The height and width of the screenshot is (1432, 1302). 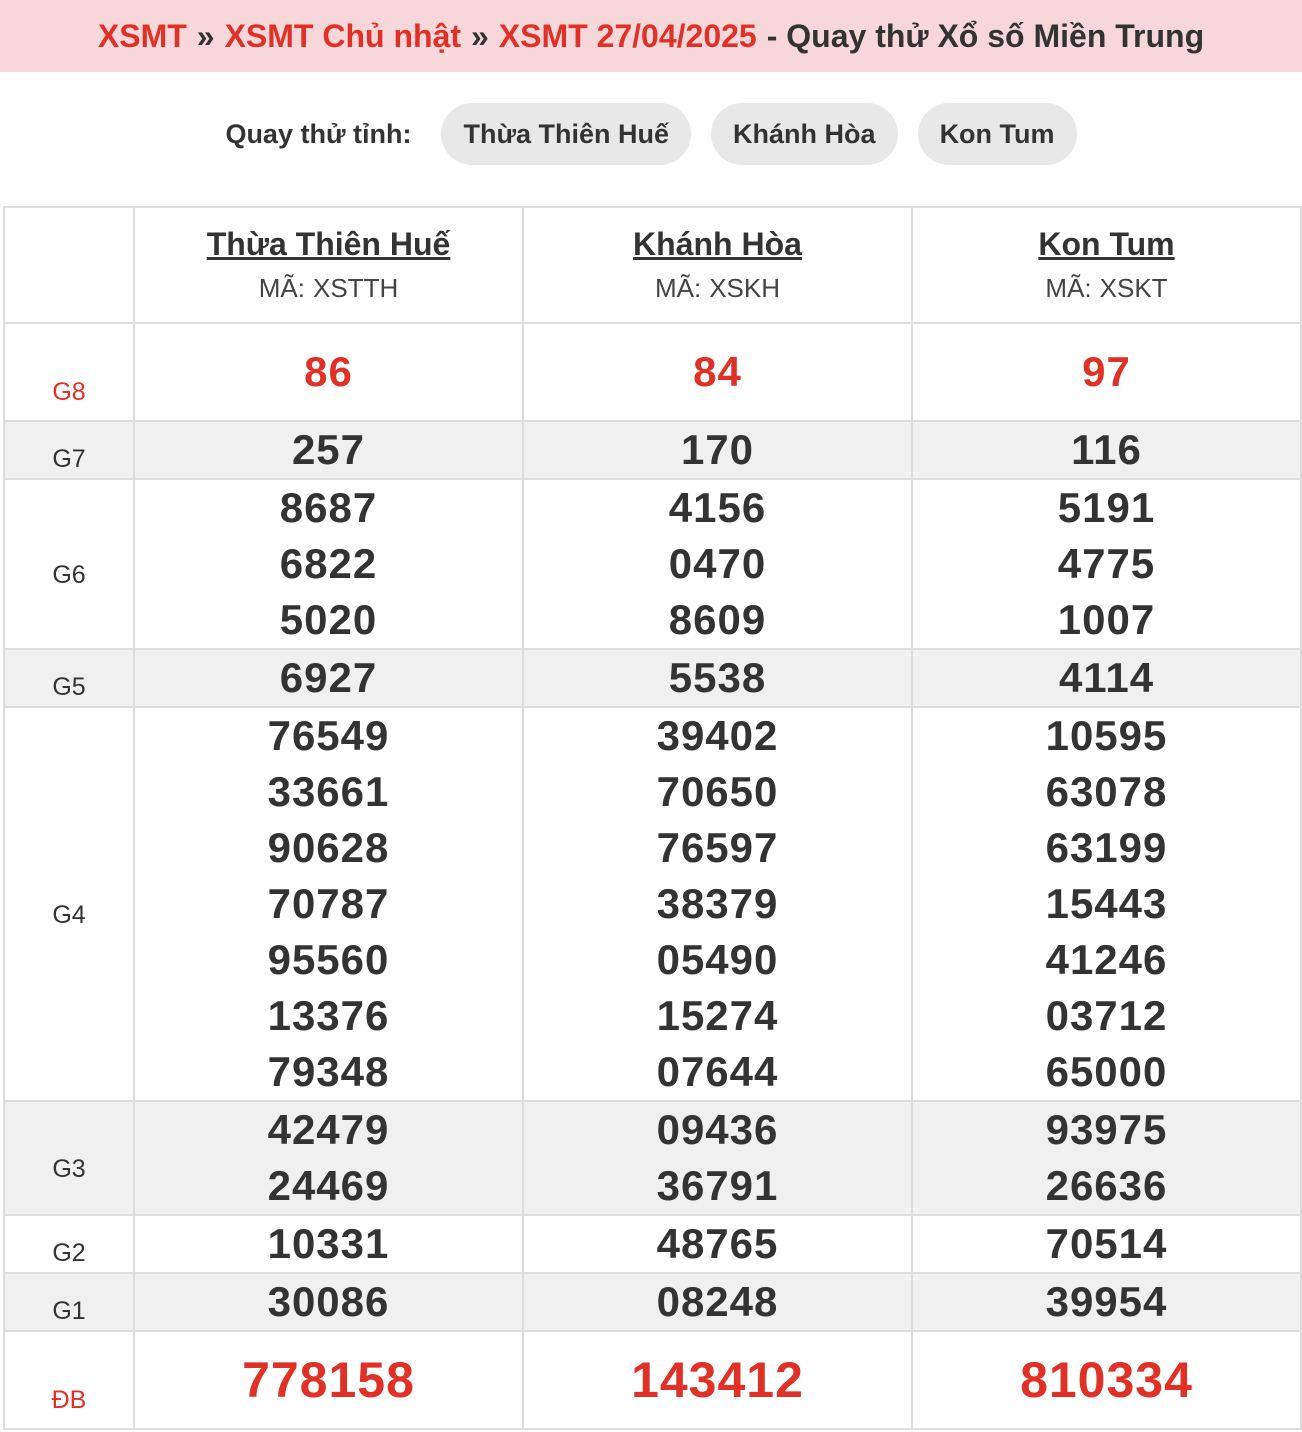 I want to click on page-title: - Quay thử Xổ số Miền Trung, so click(x=985, y=35).